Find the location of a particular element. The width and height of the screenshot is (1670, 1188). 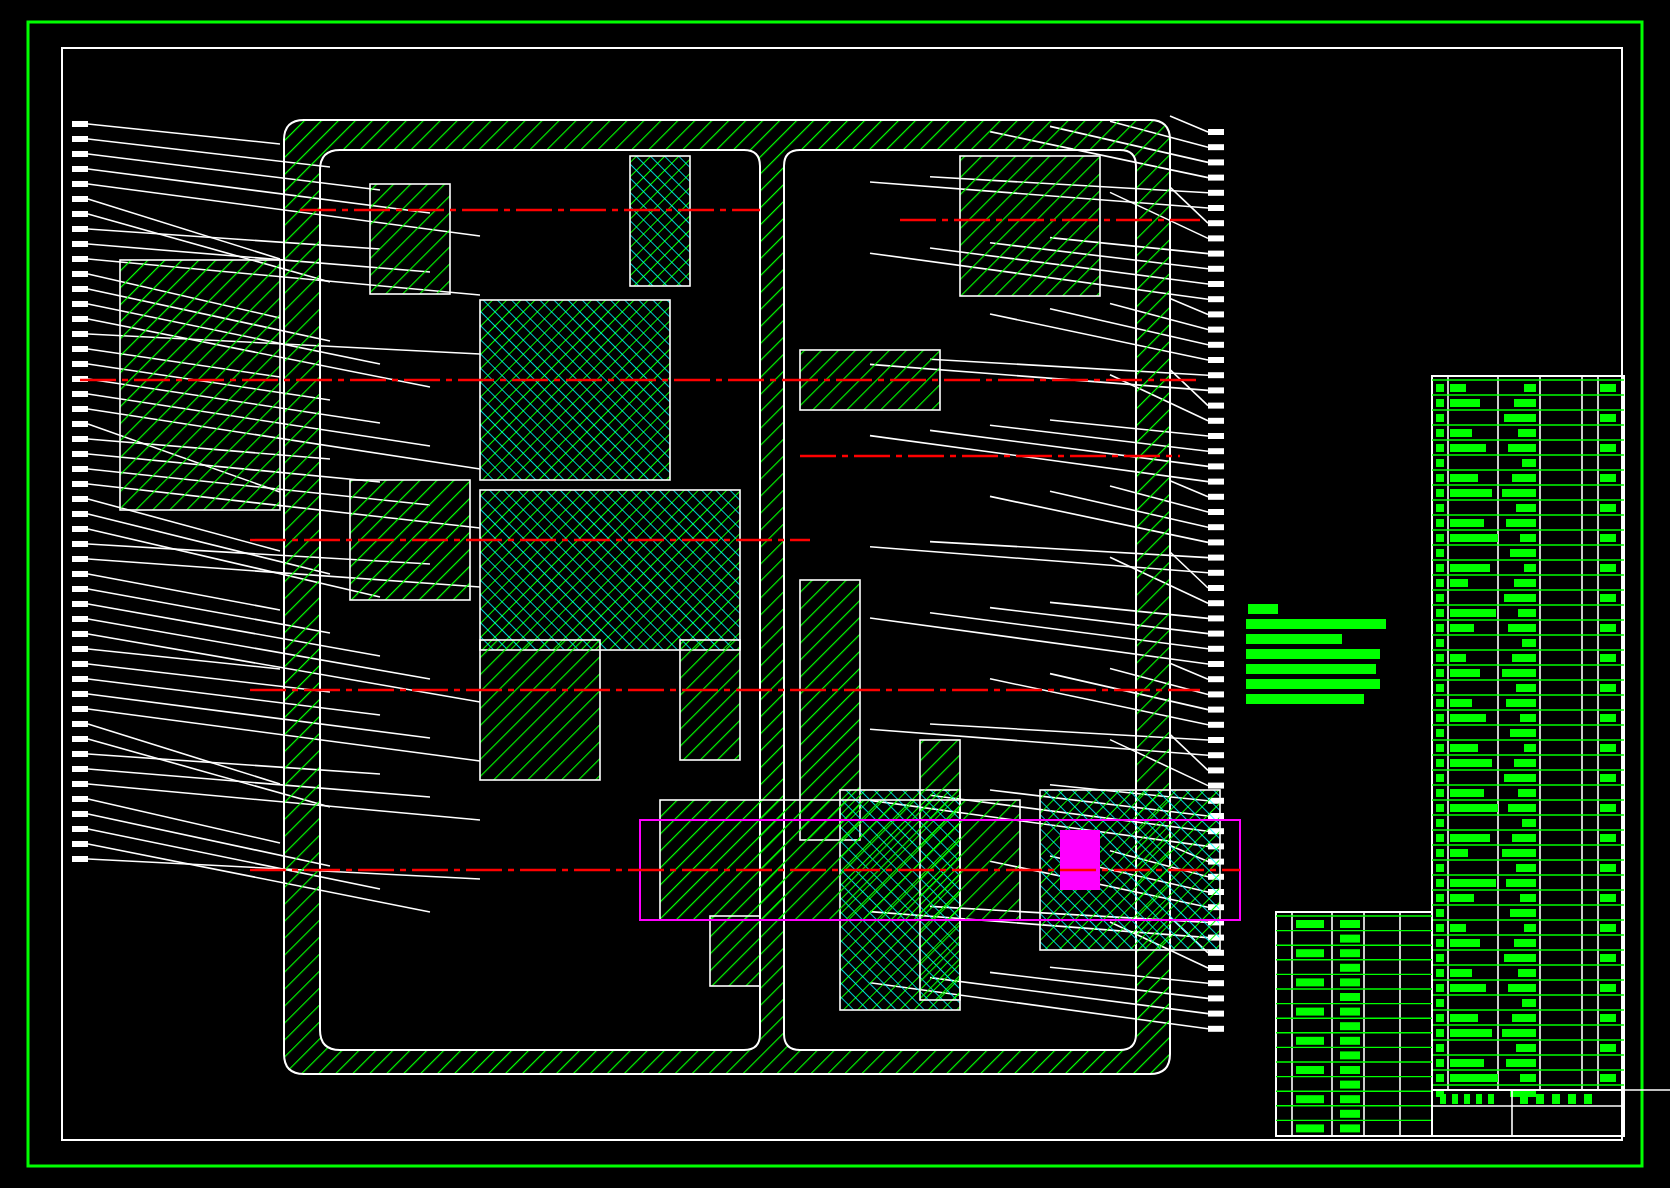

technical-notes-drawing is located at coordinates (1316, 654).